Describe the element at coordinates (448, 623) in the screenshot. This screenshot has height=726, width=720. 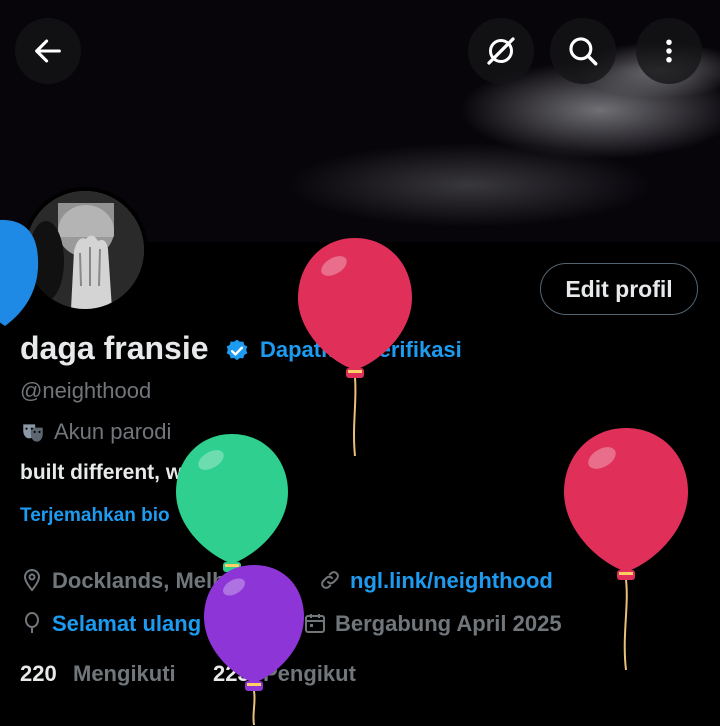
I see `joined-date: Bergabung April 2025` at that location.